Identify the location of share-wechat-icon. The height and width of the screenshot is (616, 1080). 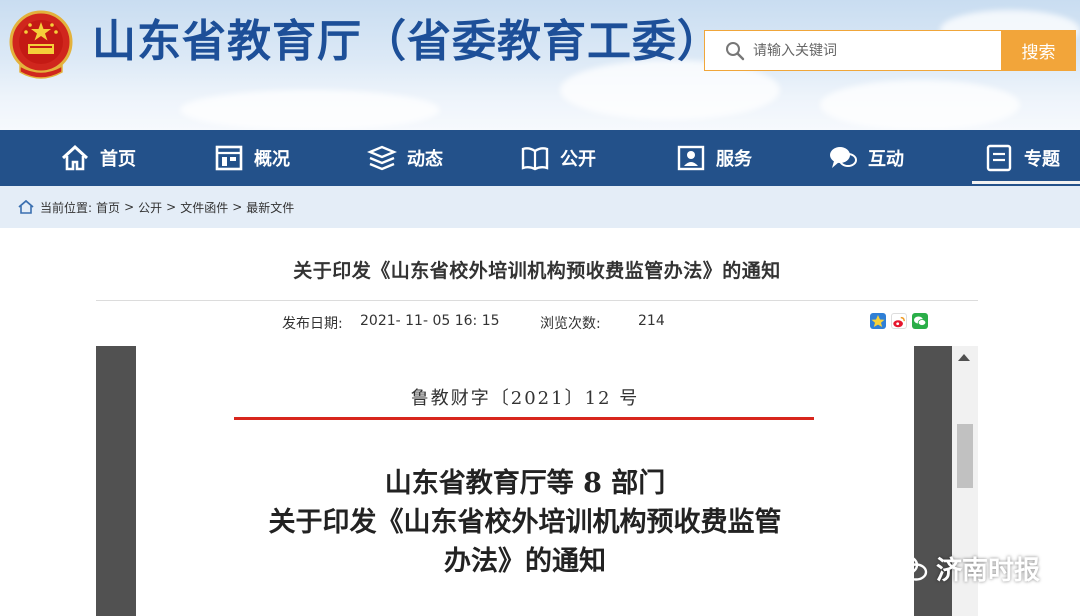
(920, 321).